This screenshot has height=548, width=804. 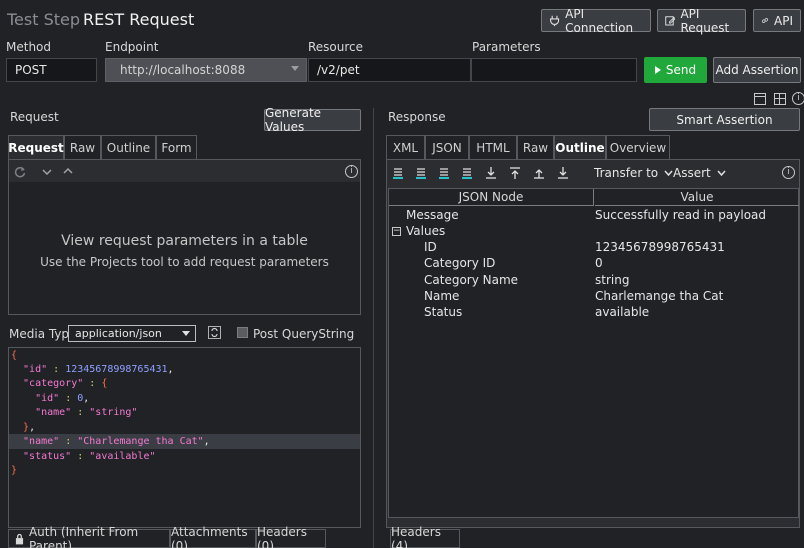 I want to click on layout-grid-icon, so click(x=780, y=99).